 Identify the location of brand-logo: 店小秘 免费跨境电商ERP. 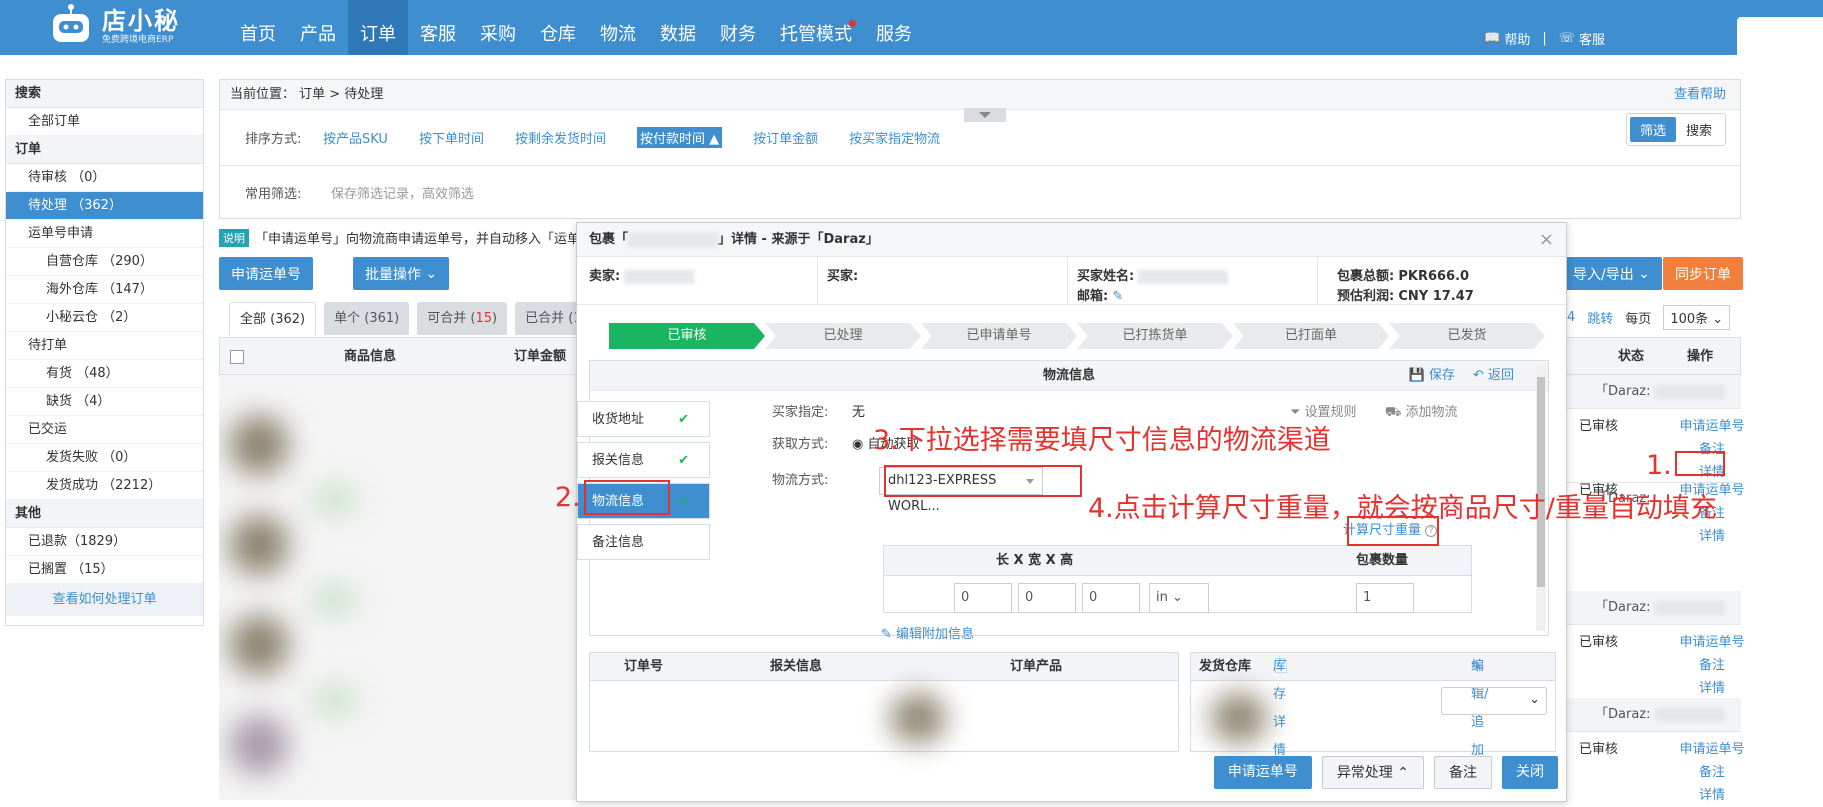
(123, 26).